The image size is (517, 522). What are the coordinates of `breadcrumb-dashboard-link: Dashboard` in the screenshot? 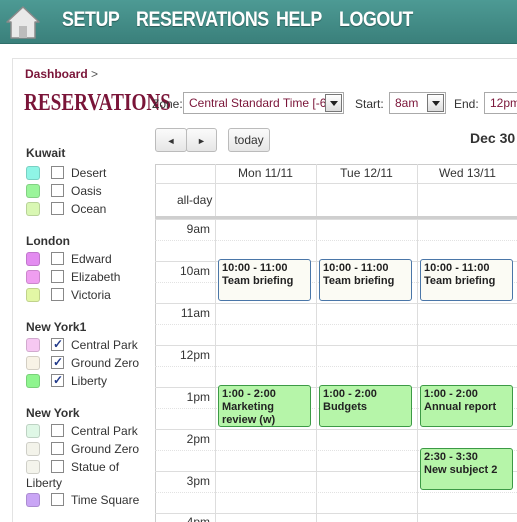 It's located at (56, 74).